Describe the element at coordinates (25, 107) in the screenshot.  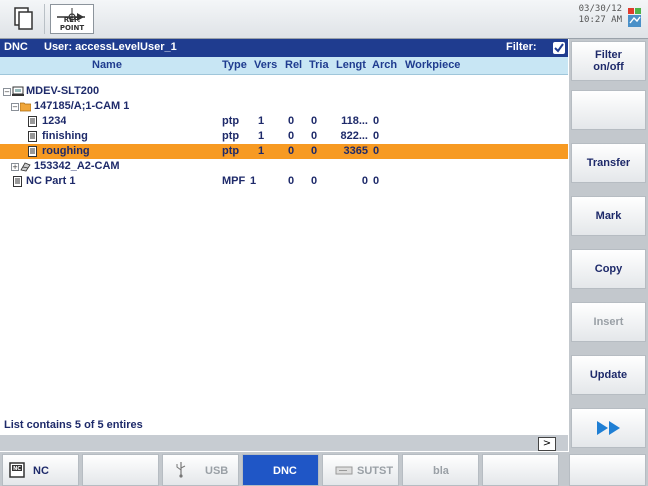
I see `folder-icon` at that location.